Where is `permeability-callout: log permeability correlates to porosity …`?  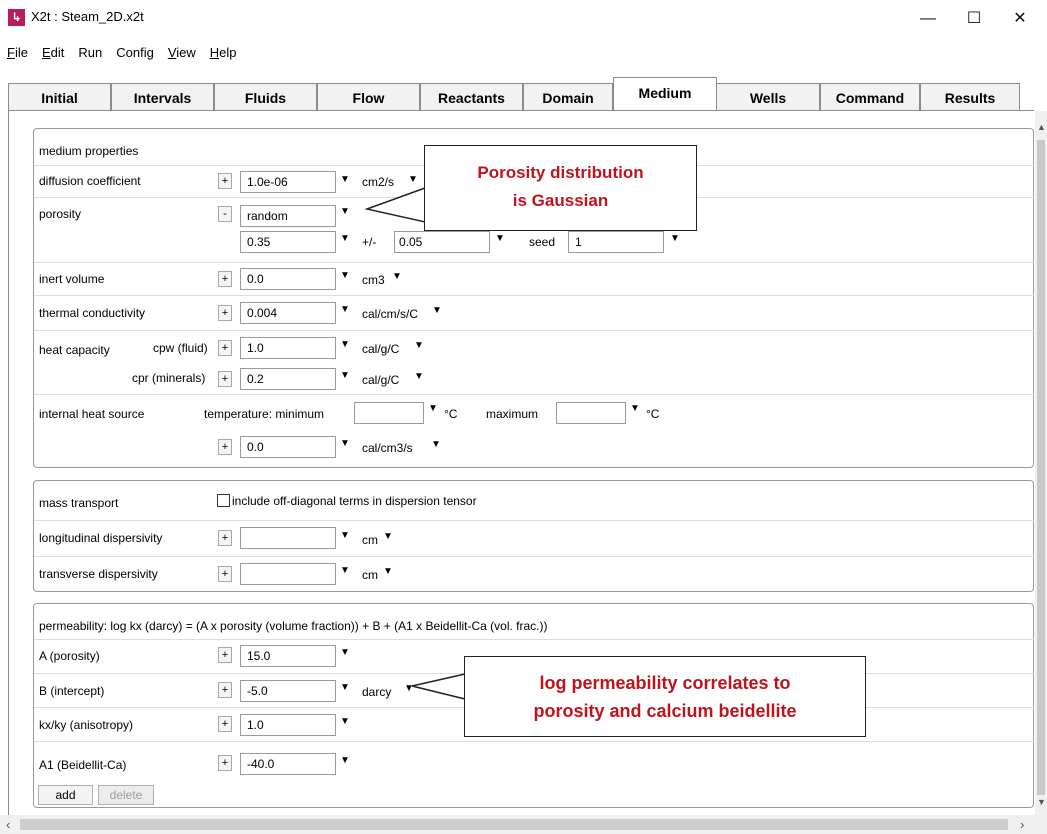
permeability-callout: log permeability correlates to porosity … is located at coordinates (665, 696).